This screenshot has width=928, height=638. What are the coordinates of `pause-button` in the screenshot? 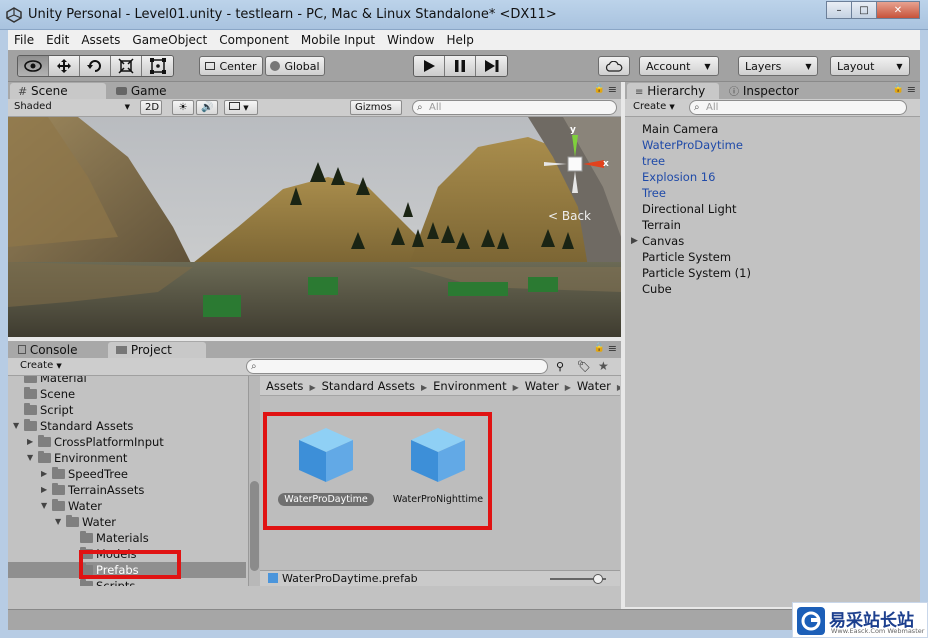 It's located at (460, 66).